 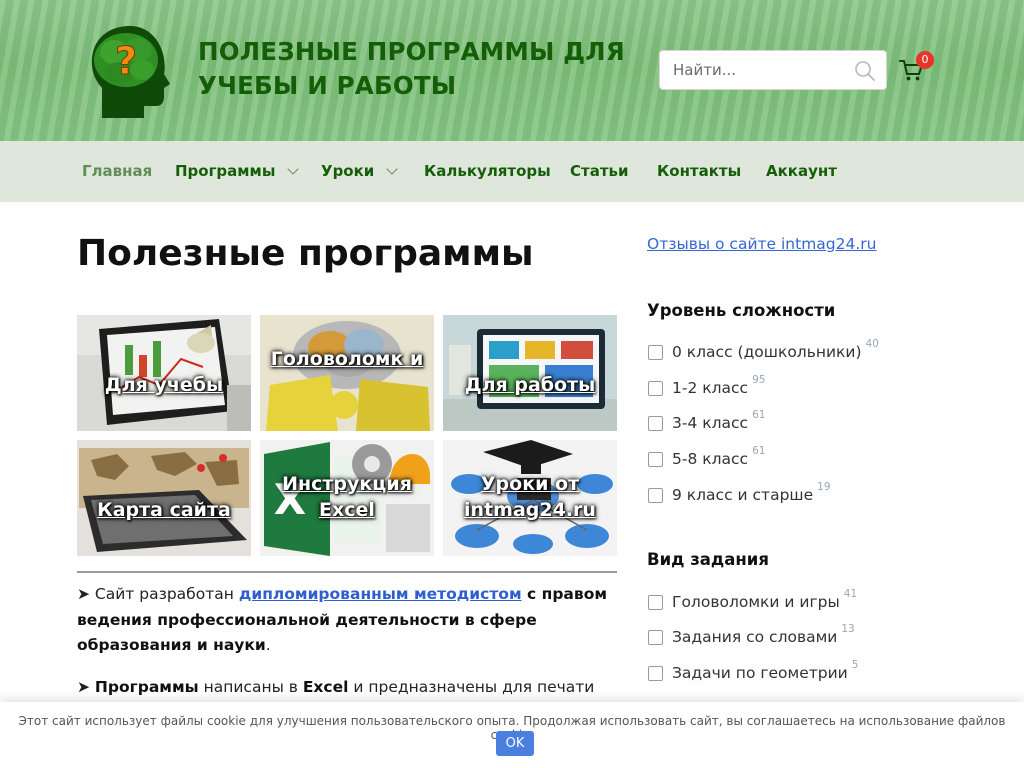 What do you see at coordinates (767, 352) in the screenshot?
I see `filter-label: 0 класс (дошкольники)` at bounding box center [767, 352].